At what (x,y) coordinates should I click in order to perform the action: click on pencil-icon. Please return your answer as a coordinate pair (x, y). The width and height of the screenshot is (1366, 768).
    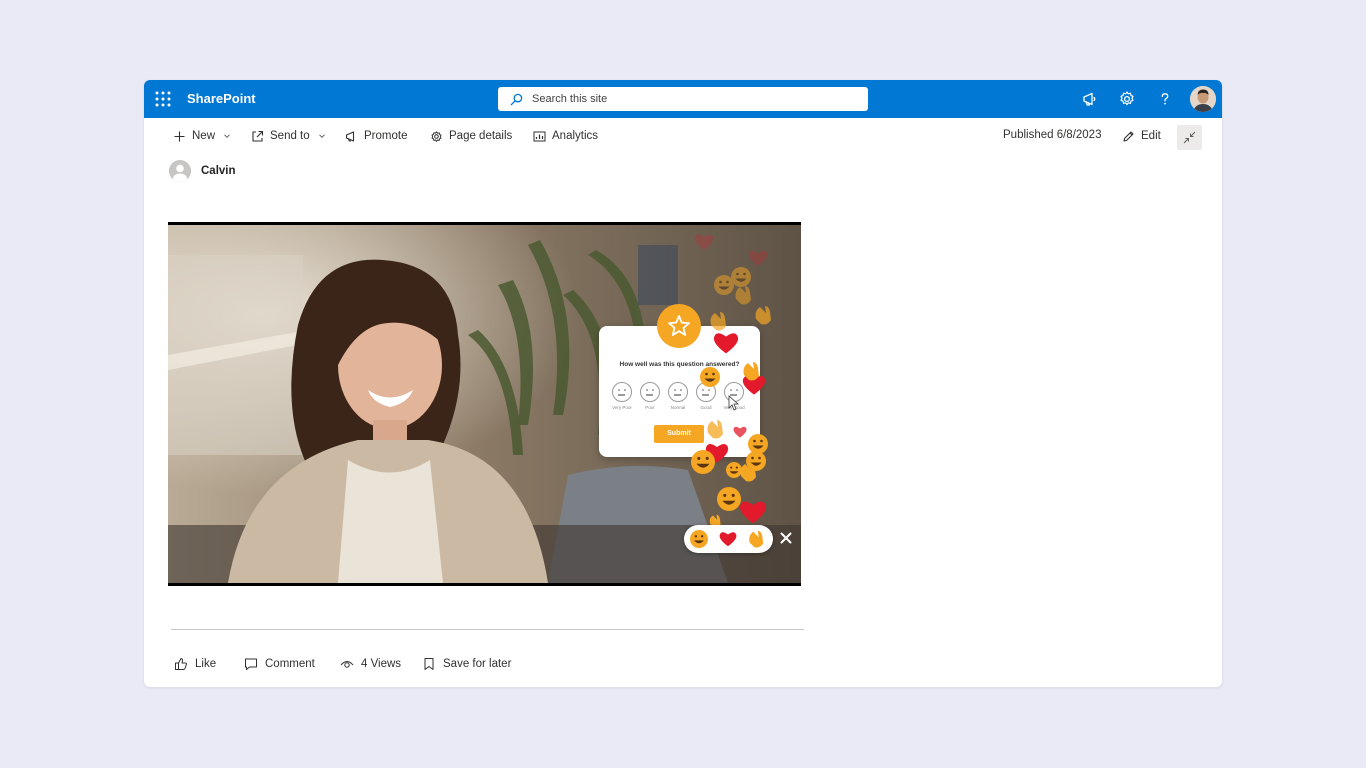
    Looking at the image, I should click on (1128, 136).